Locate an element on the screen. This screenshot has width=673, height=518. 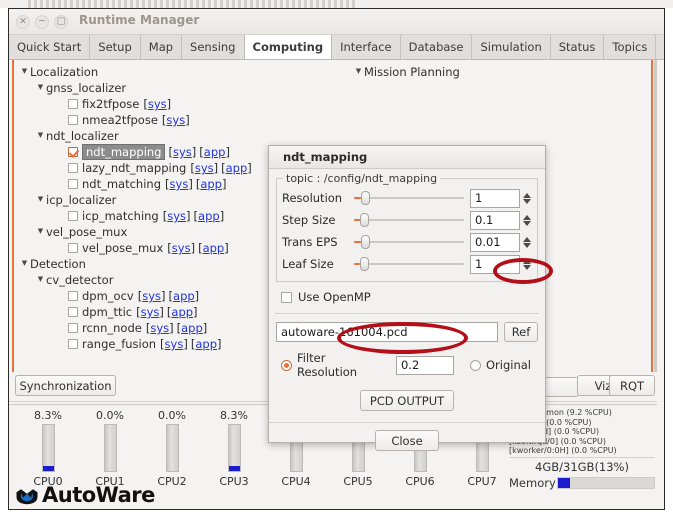
synchronization-button: Synchronization is located at coordinates (65, 385).